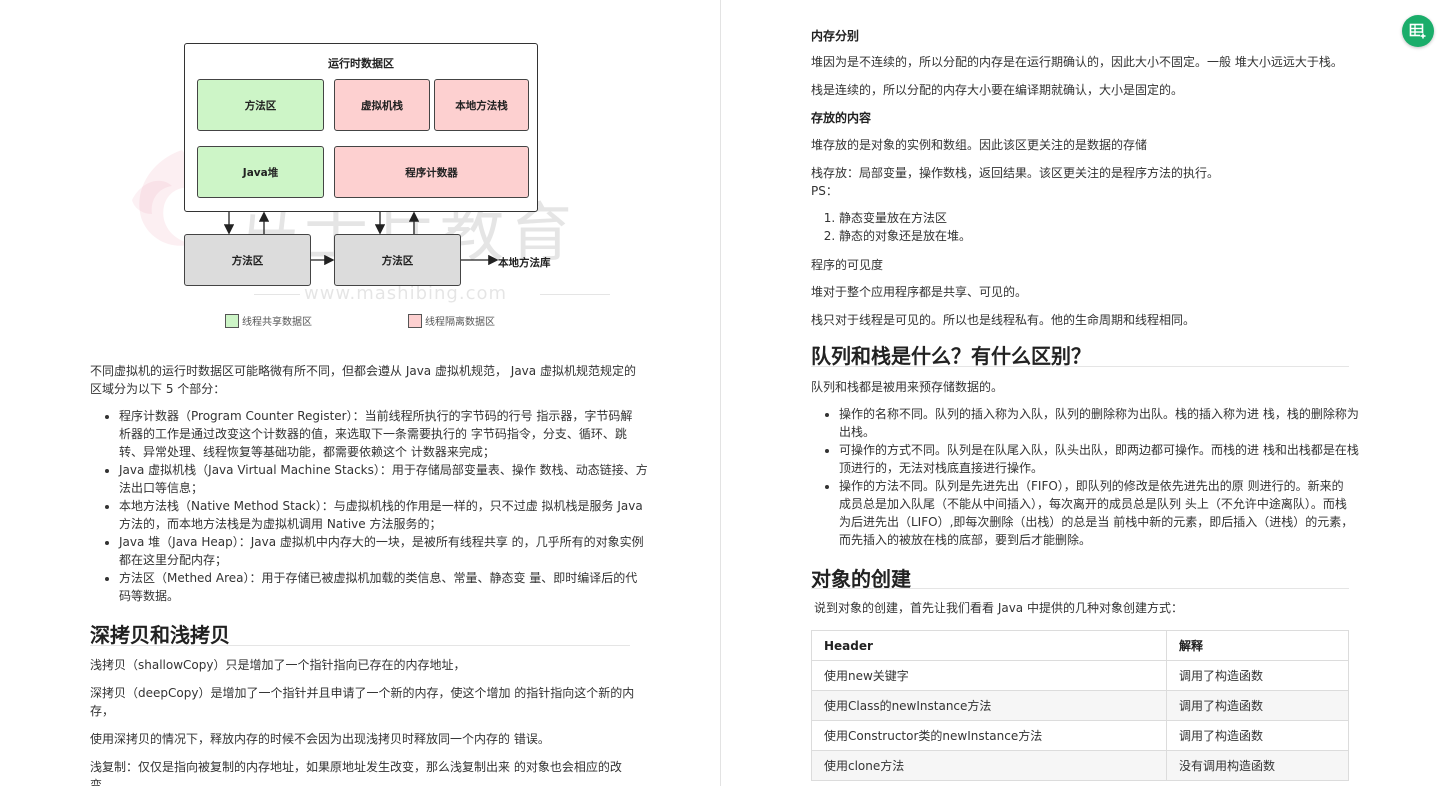  Describe the element at coordinates (997, 90) in the screenshot. I see `memory-p2: 栈是连续的，所以分配的内存大小要在编译期就确认，大小是固定的。` at that location.